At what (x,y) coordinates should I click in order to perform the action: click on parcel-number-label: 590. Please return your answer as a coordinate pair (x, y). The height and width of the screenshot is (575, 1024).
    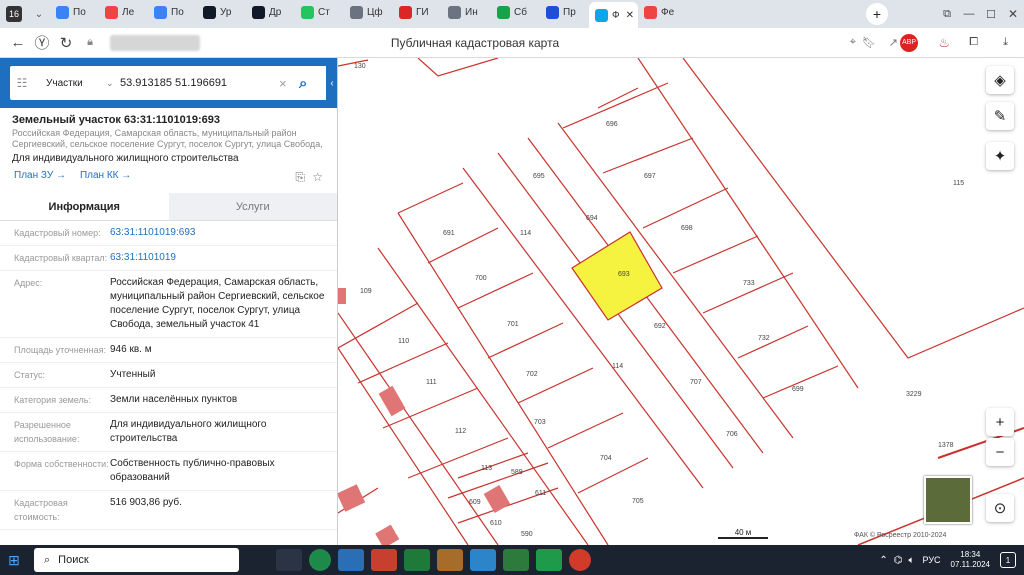
    Looking at the image, I should click on (527, 534).